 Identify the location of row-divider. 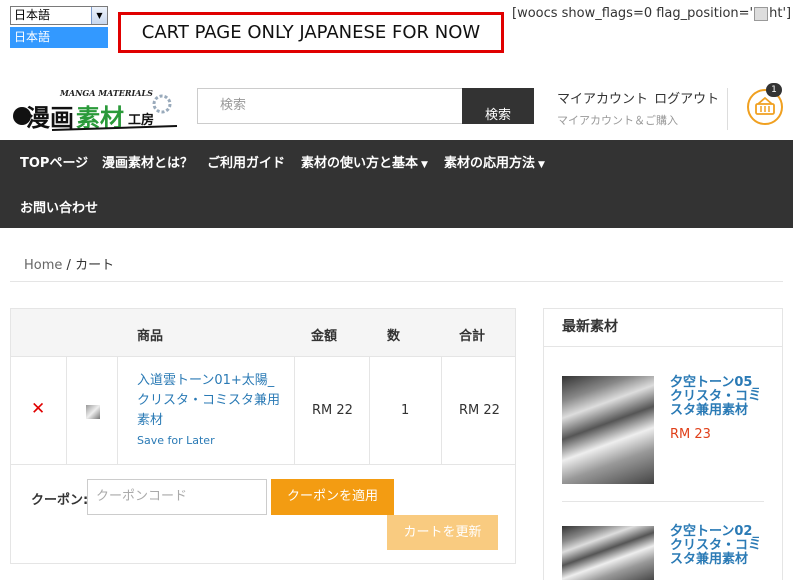
(263, 464).